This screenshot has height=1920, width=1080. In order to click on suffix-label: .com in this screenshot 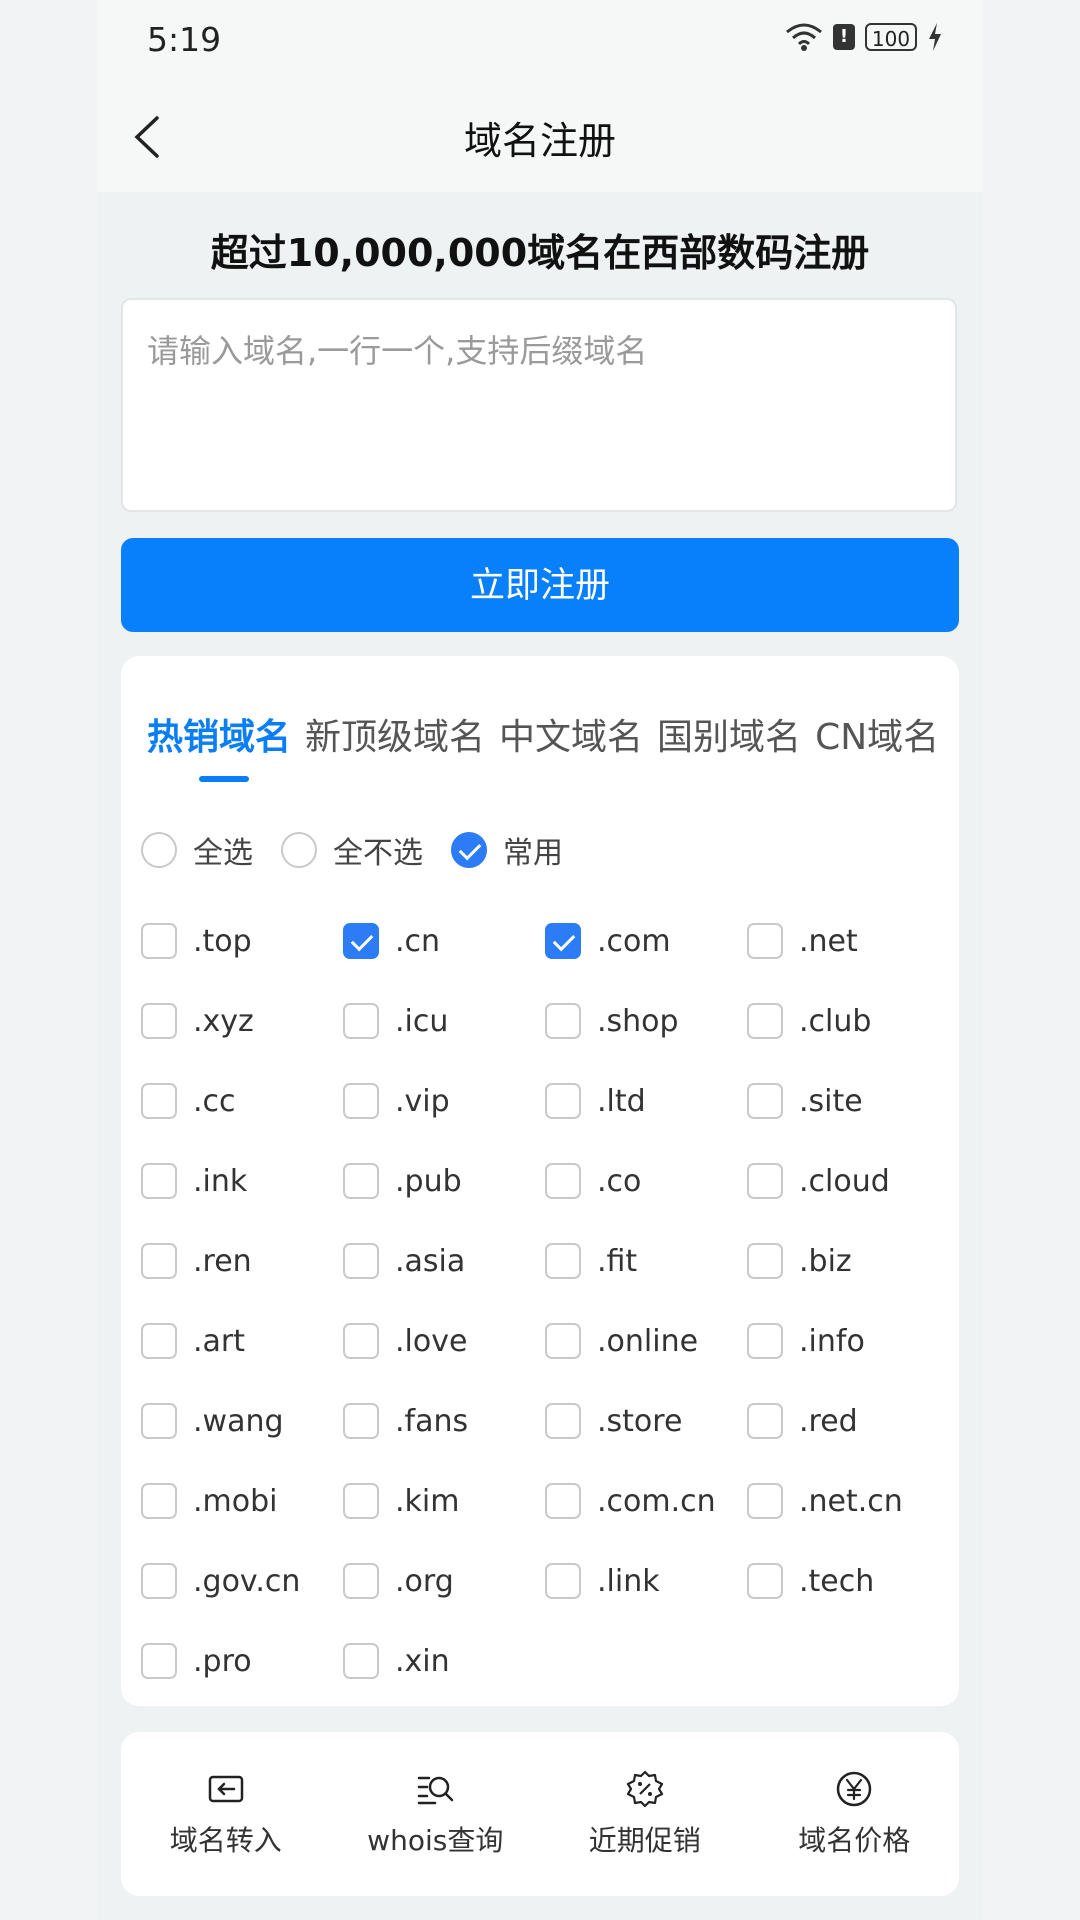, I will do `click(634, 941)`.